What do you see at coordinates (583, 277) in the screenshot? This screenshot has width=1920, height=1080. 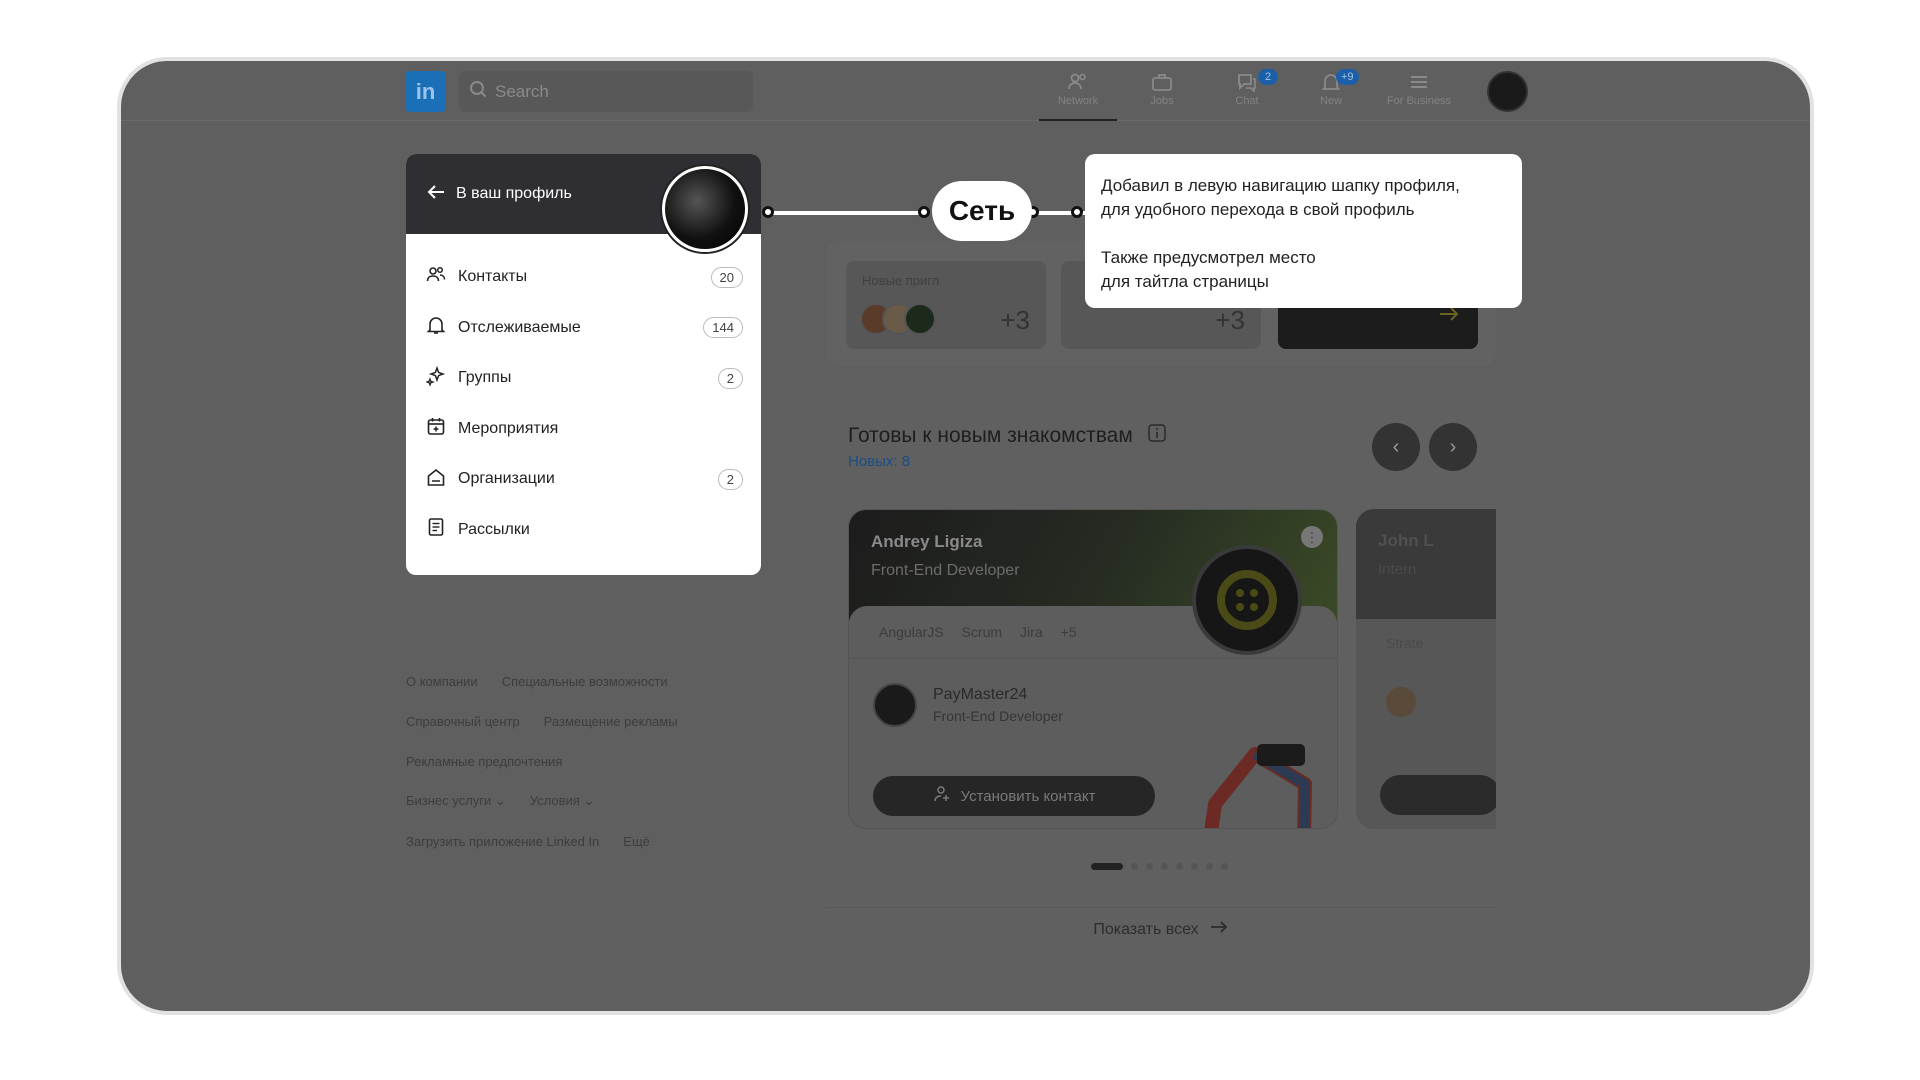 I see `sidebar-item-contacts: Контакты 20` at bounding box center [583, 277].